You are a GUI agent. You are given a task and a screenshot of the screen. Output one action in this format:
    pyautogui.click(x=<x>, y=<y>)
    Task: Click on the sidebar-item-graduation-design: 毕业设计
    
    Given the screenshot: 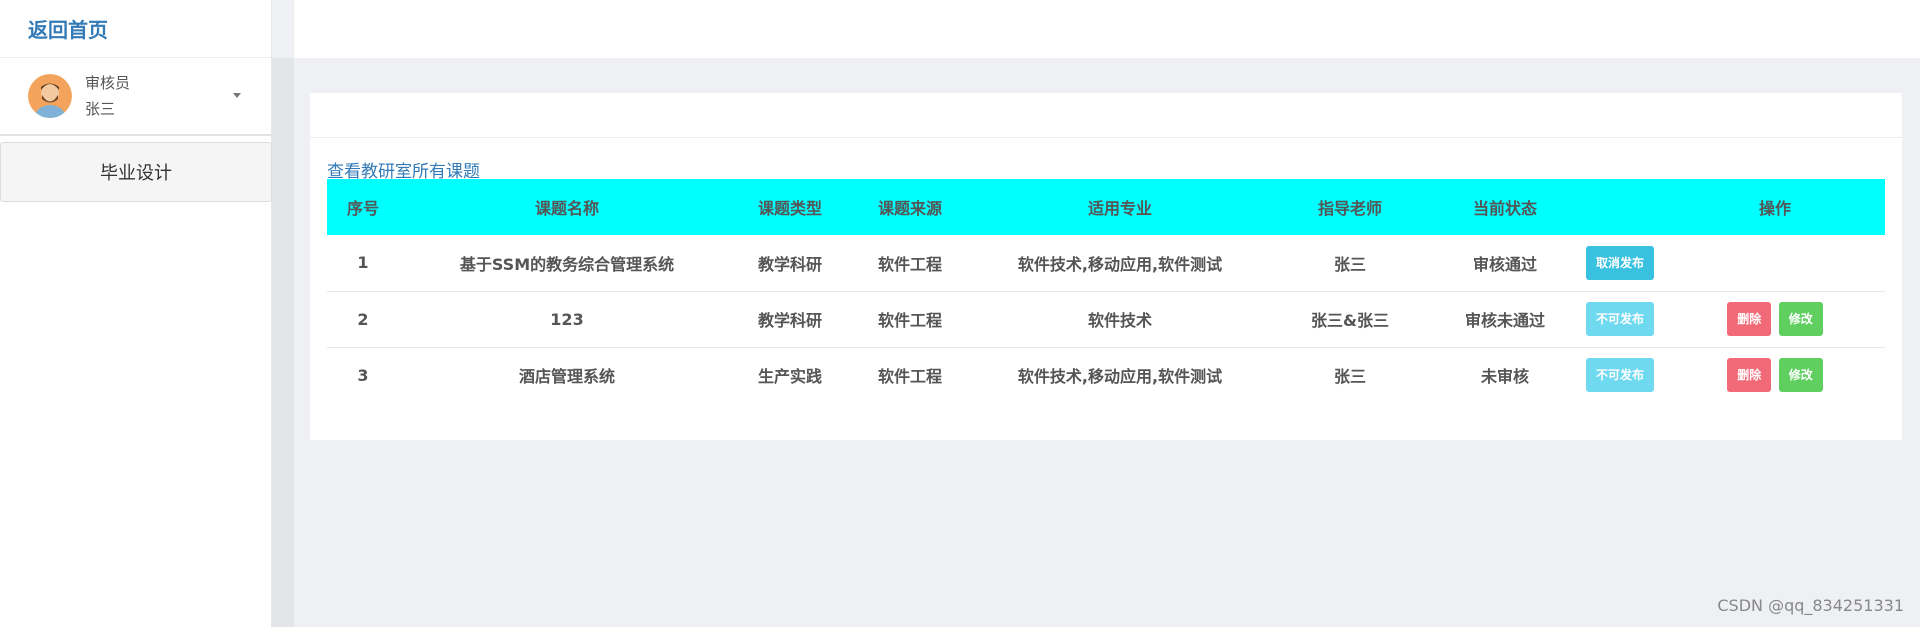 What is the action you would take?
    pyautogui.click(x=136, y=172)
    